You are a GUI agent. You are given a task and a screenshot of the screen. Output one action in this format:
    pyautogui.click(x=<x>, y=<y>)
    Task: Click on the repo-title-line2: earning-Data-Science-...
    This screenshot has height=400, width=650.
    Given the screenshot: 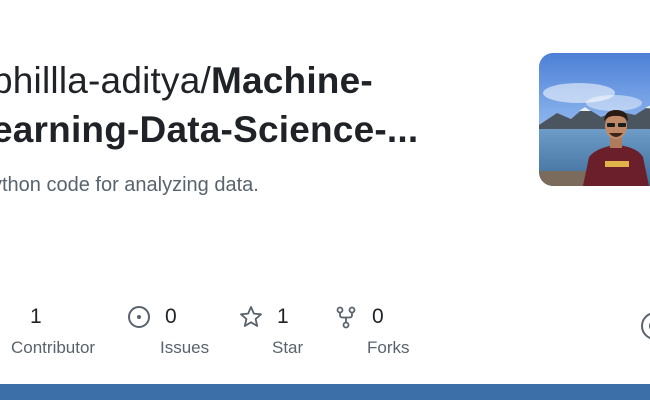 What is the action you would take?
    pyautogui.click(x=209, y=129)
    